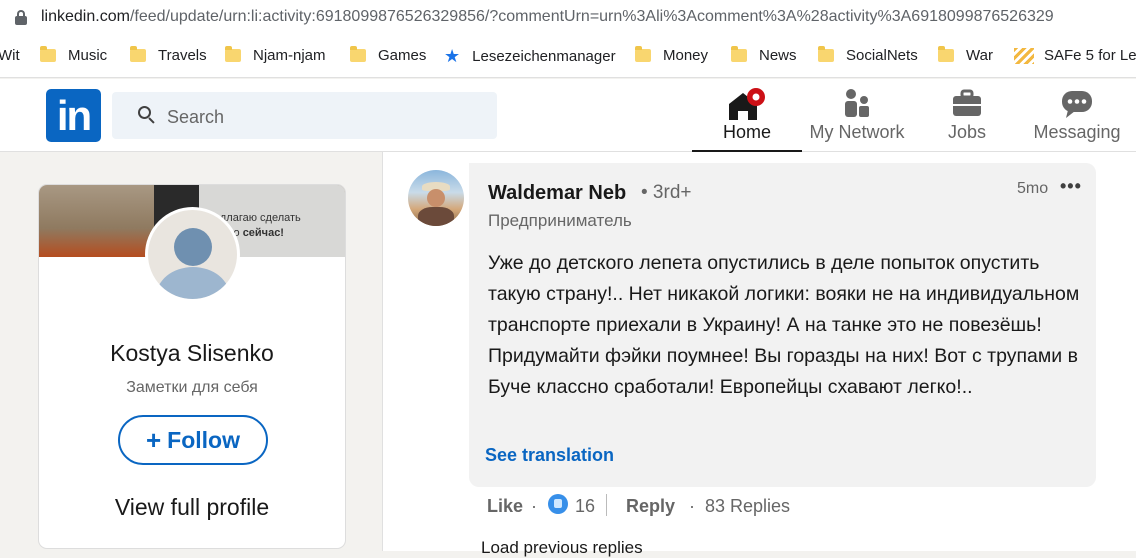  I want to click on lock-icon, so click(21, 18).